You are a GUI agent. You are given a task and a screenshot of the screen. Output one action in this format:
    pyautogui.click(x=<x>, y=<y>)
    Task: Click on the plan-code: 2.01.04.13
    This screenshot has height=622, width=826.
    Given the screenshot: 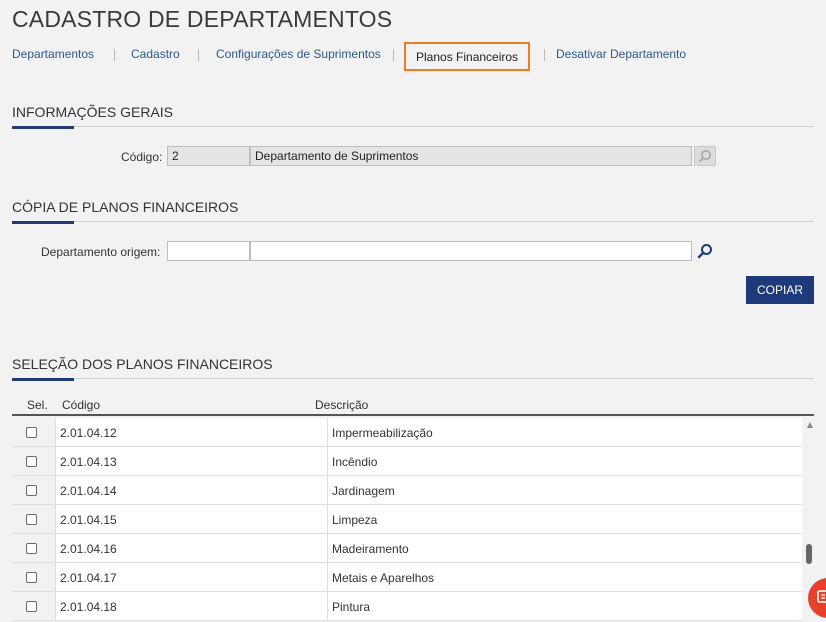 What is the action you would take?
    pyautogui.click(x=88, y=462)
    